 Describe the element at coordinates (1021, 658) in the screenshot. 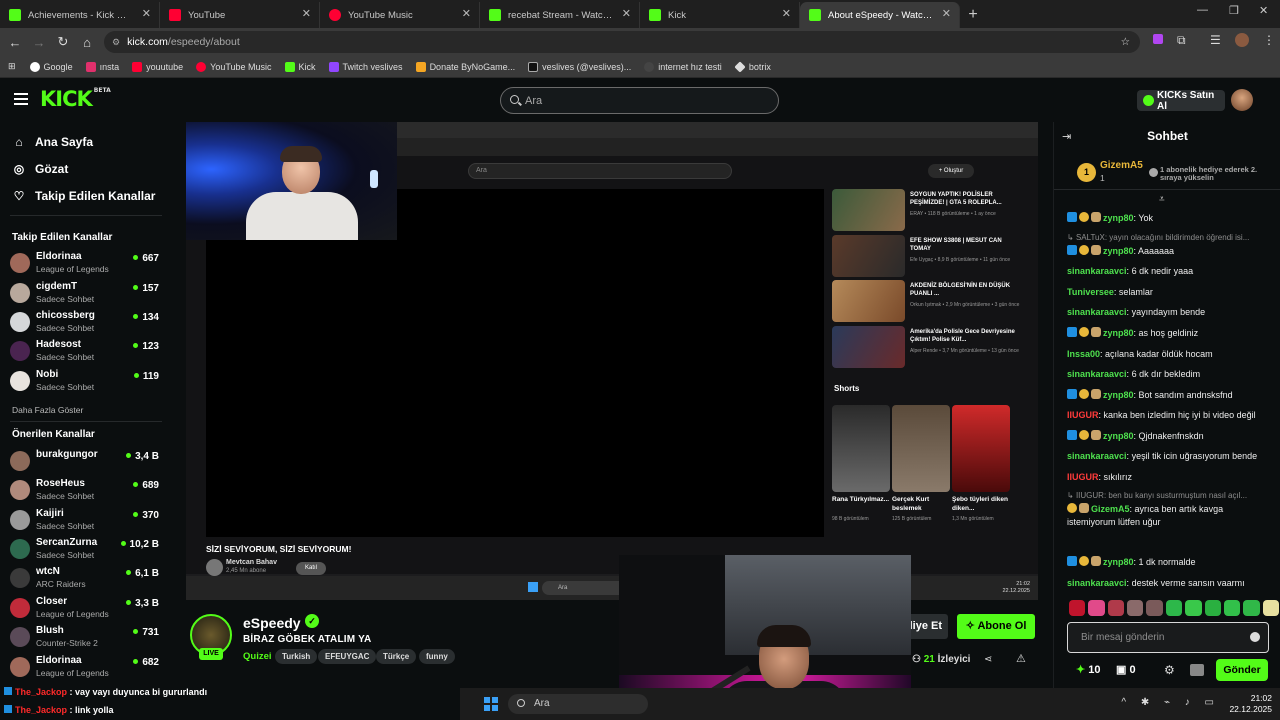

I see `report-icon: ⚠` at that location.